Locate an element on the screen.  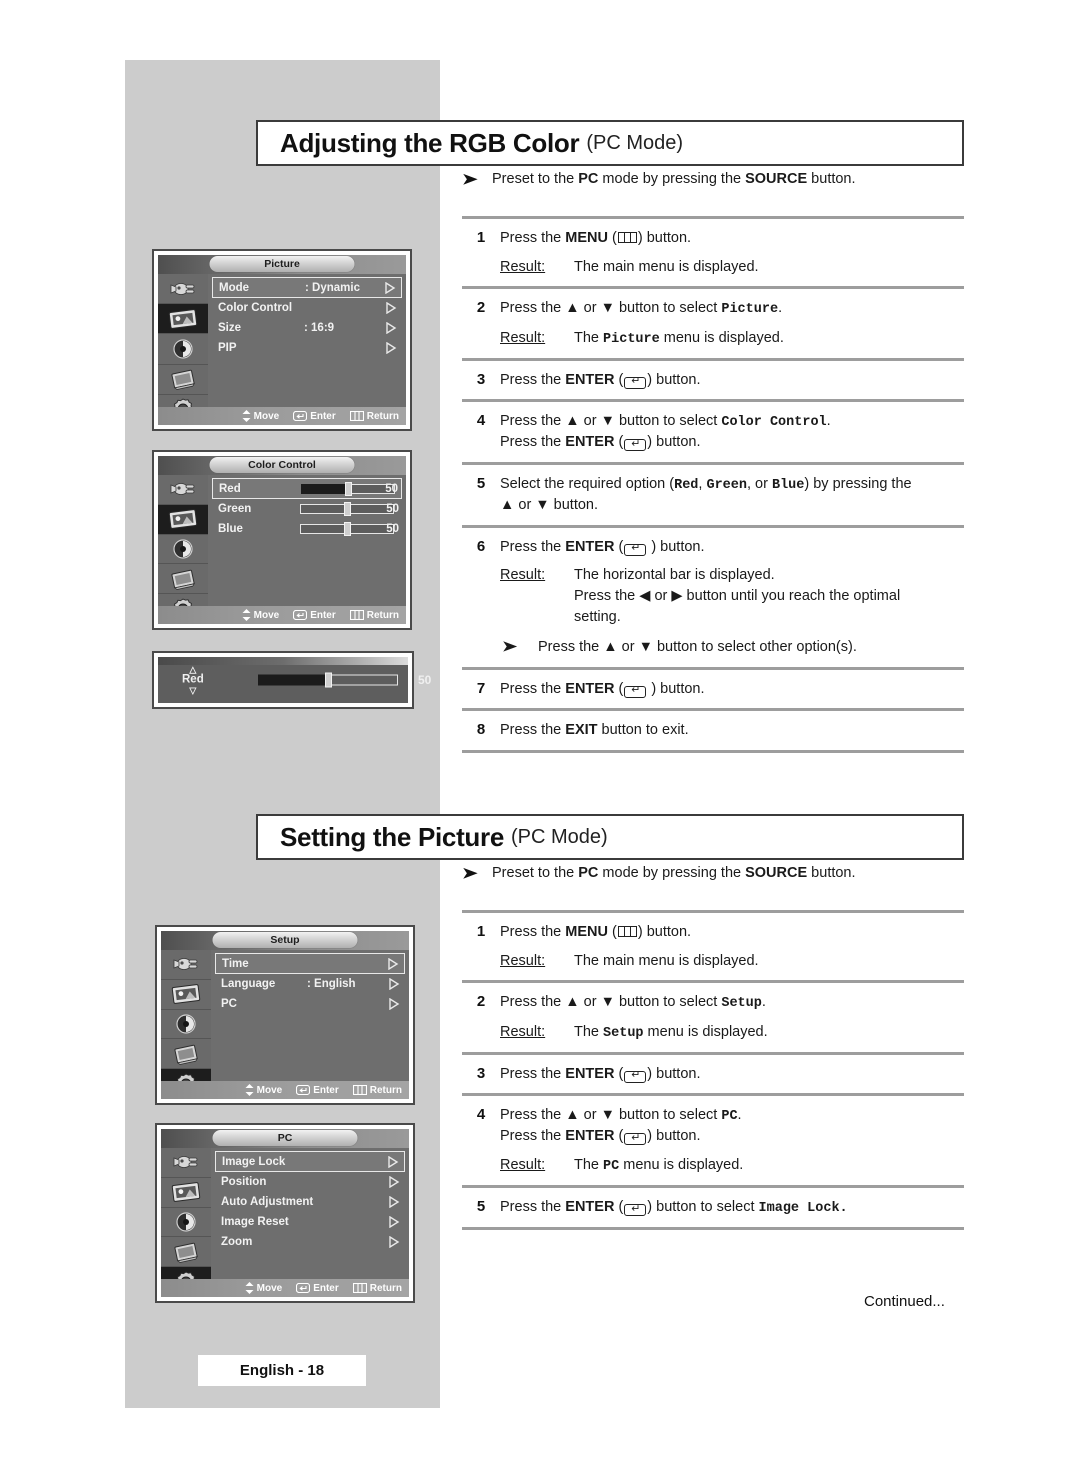
step-number: 2 is located at coordinates (481, 1002).